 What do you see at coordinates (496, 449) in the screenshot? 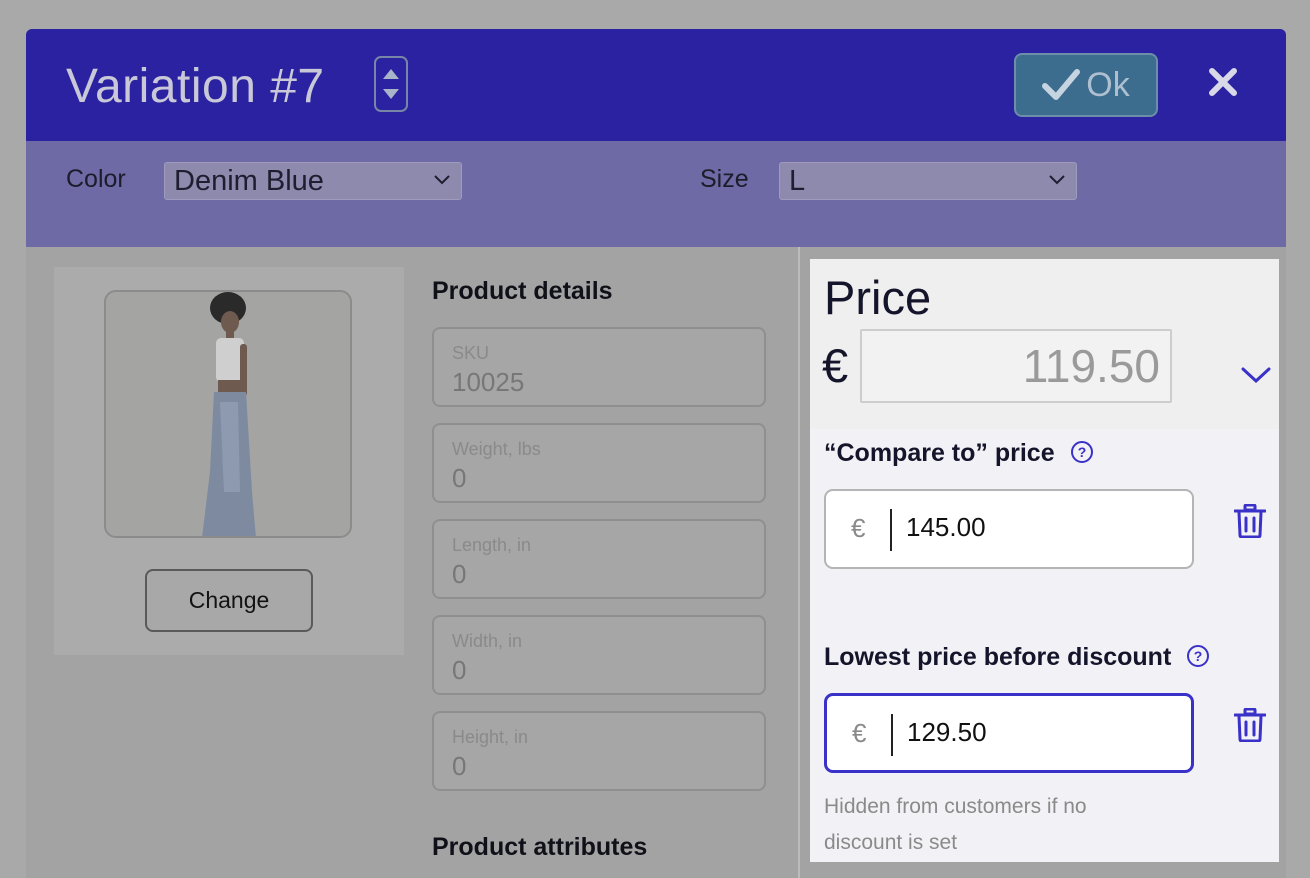
I see `weight-label: Weight, lbs` at bounding box center [496, 449].